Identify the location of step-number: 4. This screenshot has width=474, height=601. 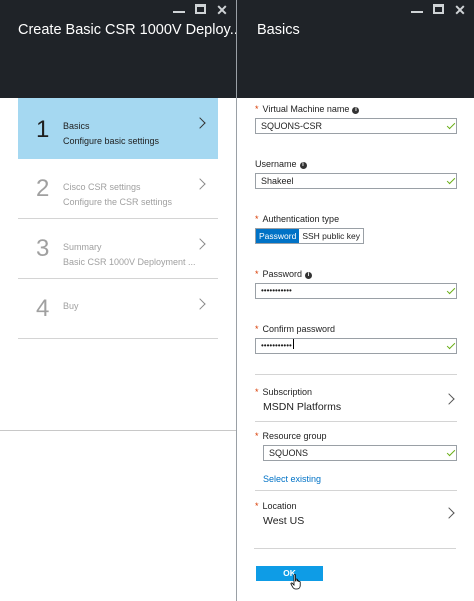
(43, 308).